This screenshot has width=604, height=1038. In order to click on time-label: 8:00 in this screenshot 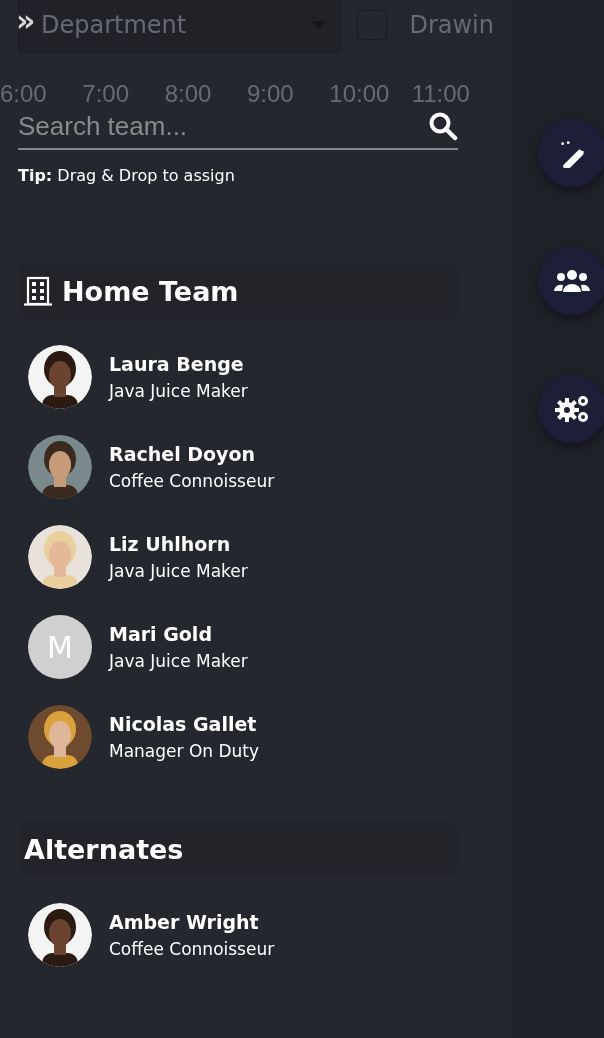, I will do `click(188, 94)`.